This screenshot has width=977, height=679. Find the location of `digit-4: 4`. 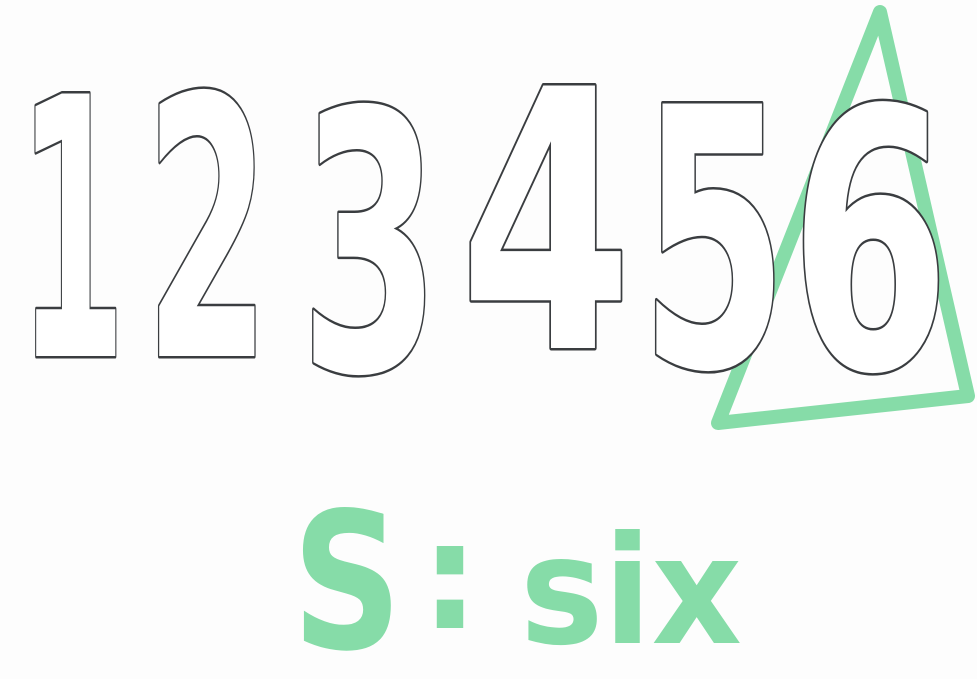

digit-4: 4 is located at coordinates (546, 223).